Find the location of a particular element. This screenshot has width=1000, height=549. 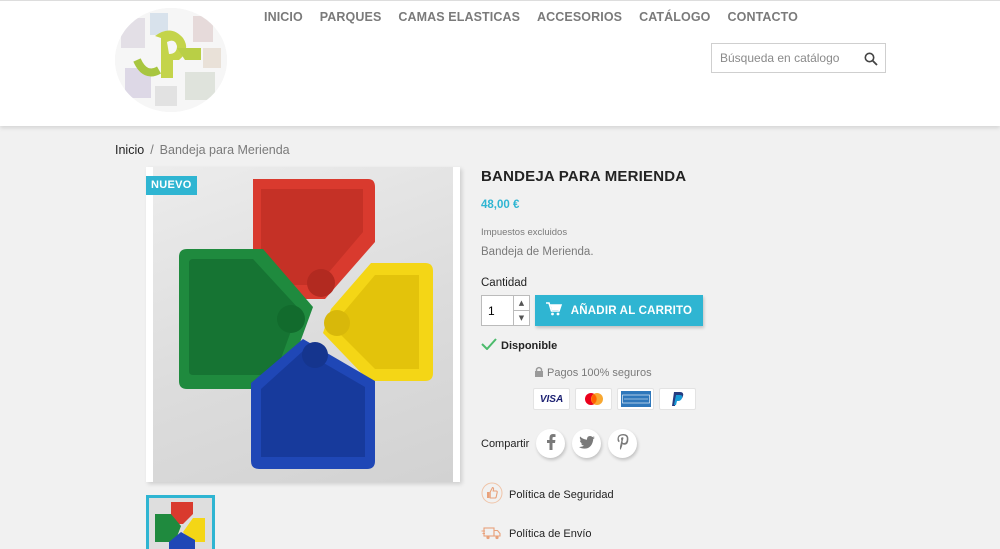

cart-icon is located at coordinates (553, 310).